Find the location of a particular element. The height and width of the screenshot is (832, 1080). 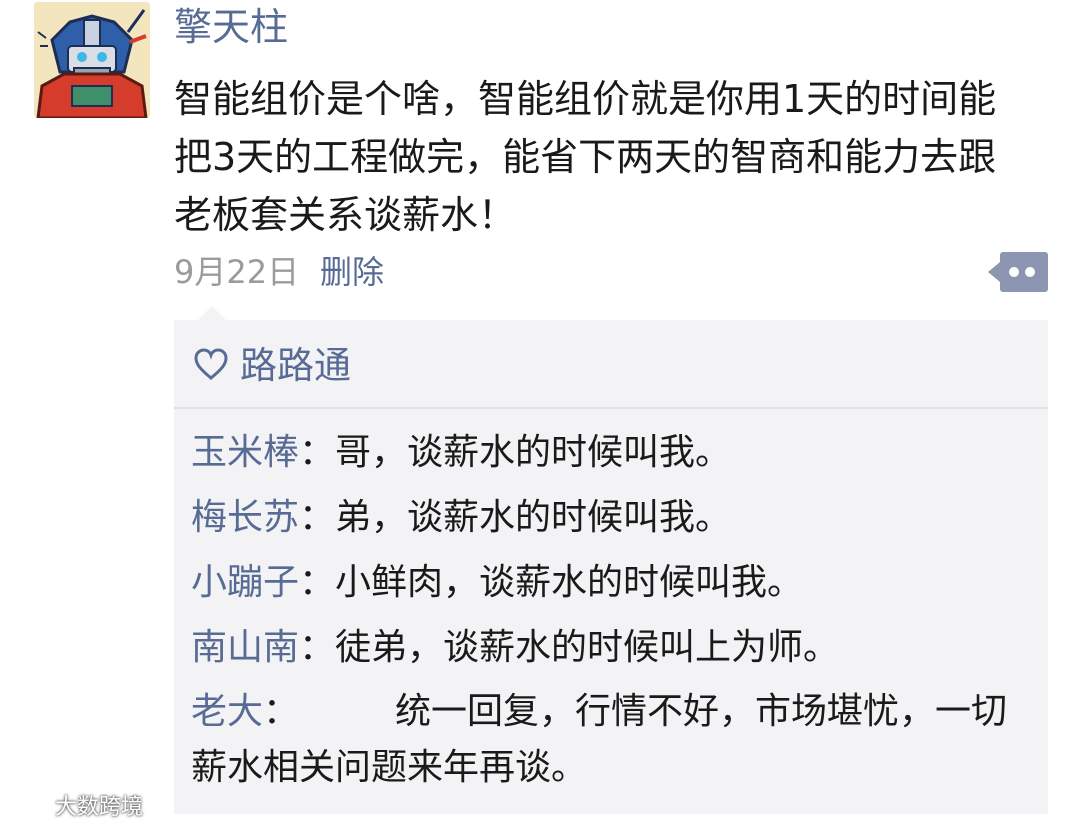

commenter-name: 梅长苏 is located at coordinates (245, 517).